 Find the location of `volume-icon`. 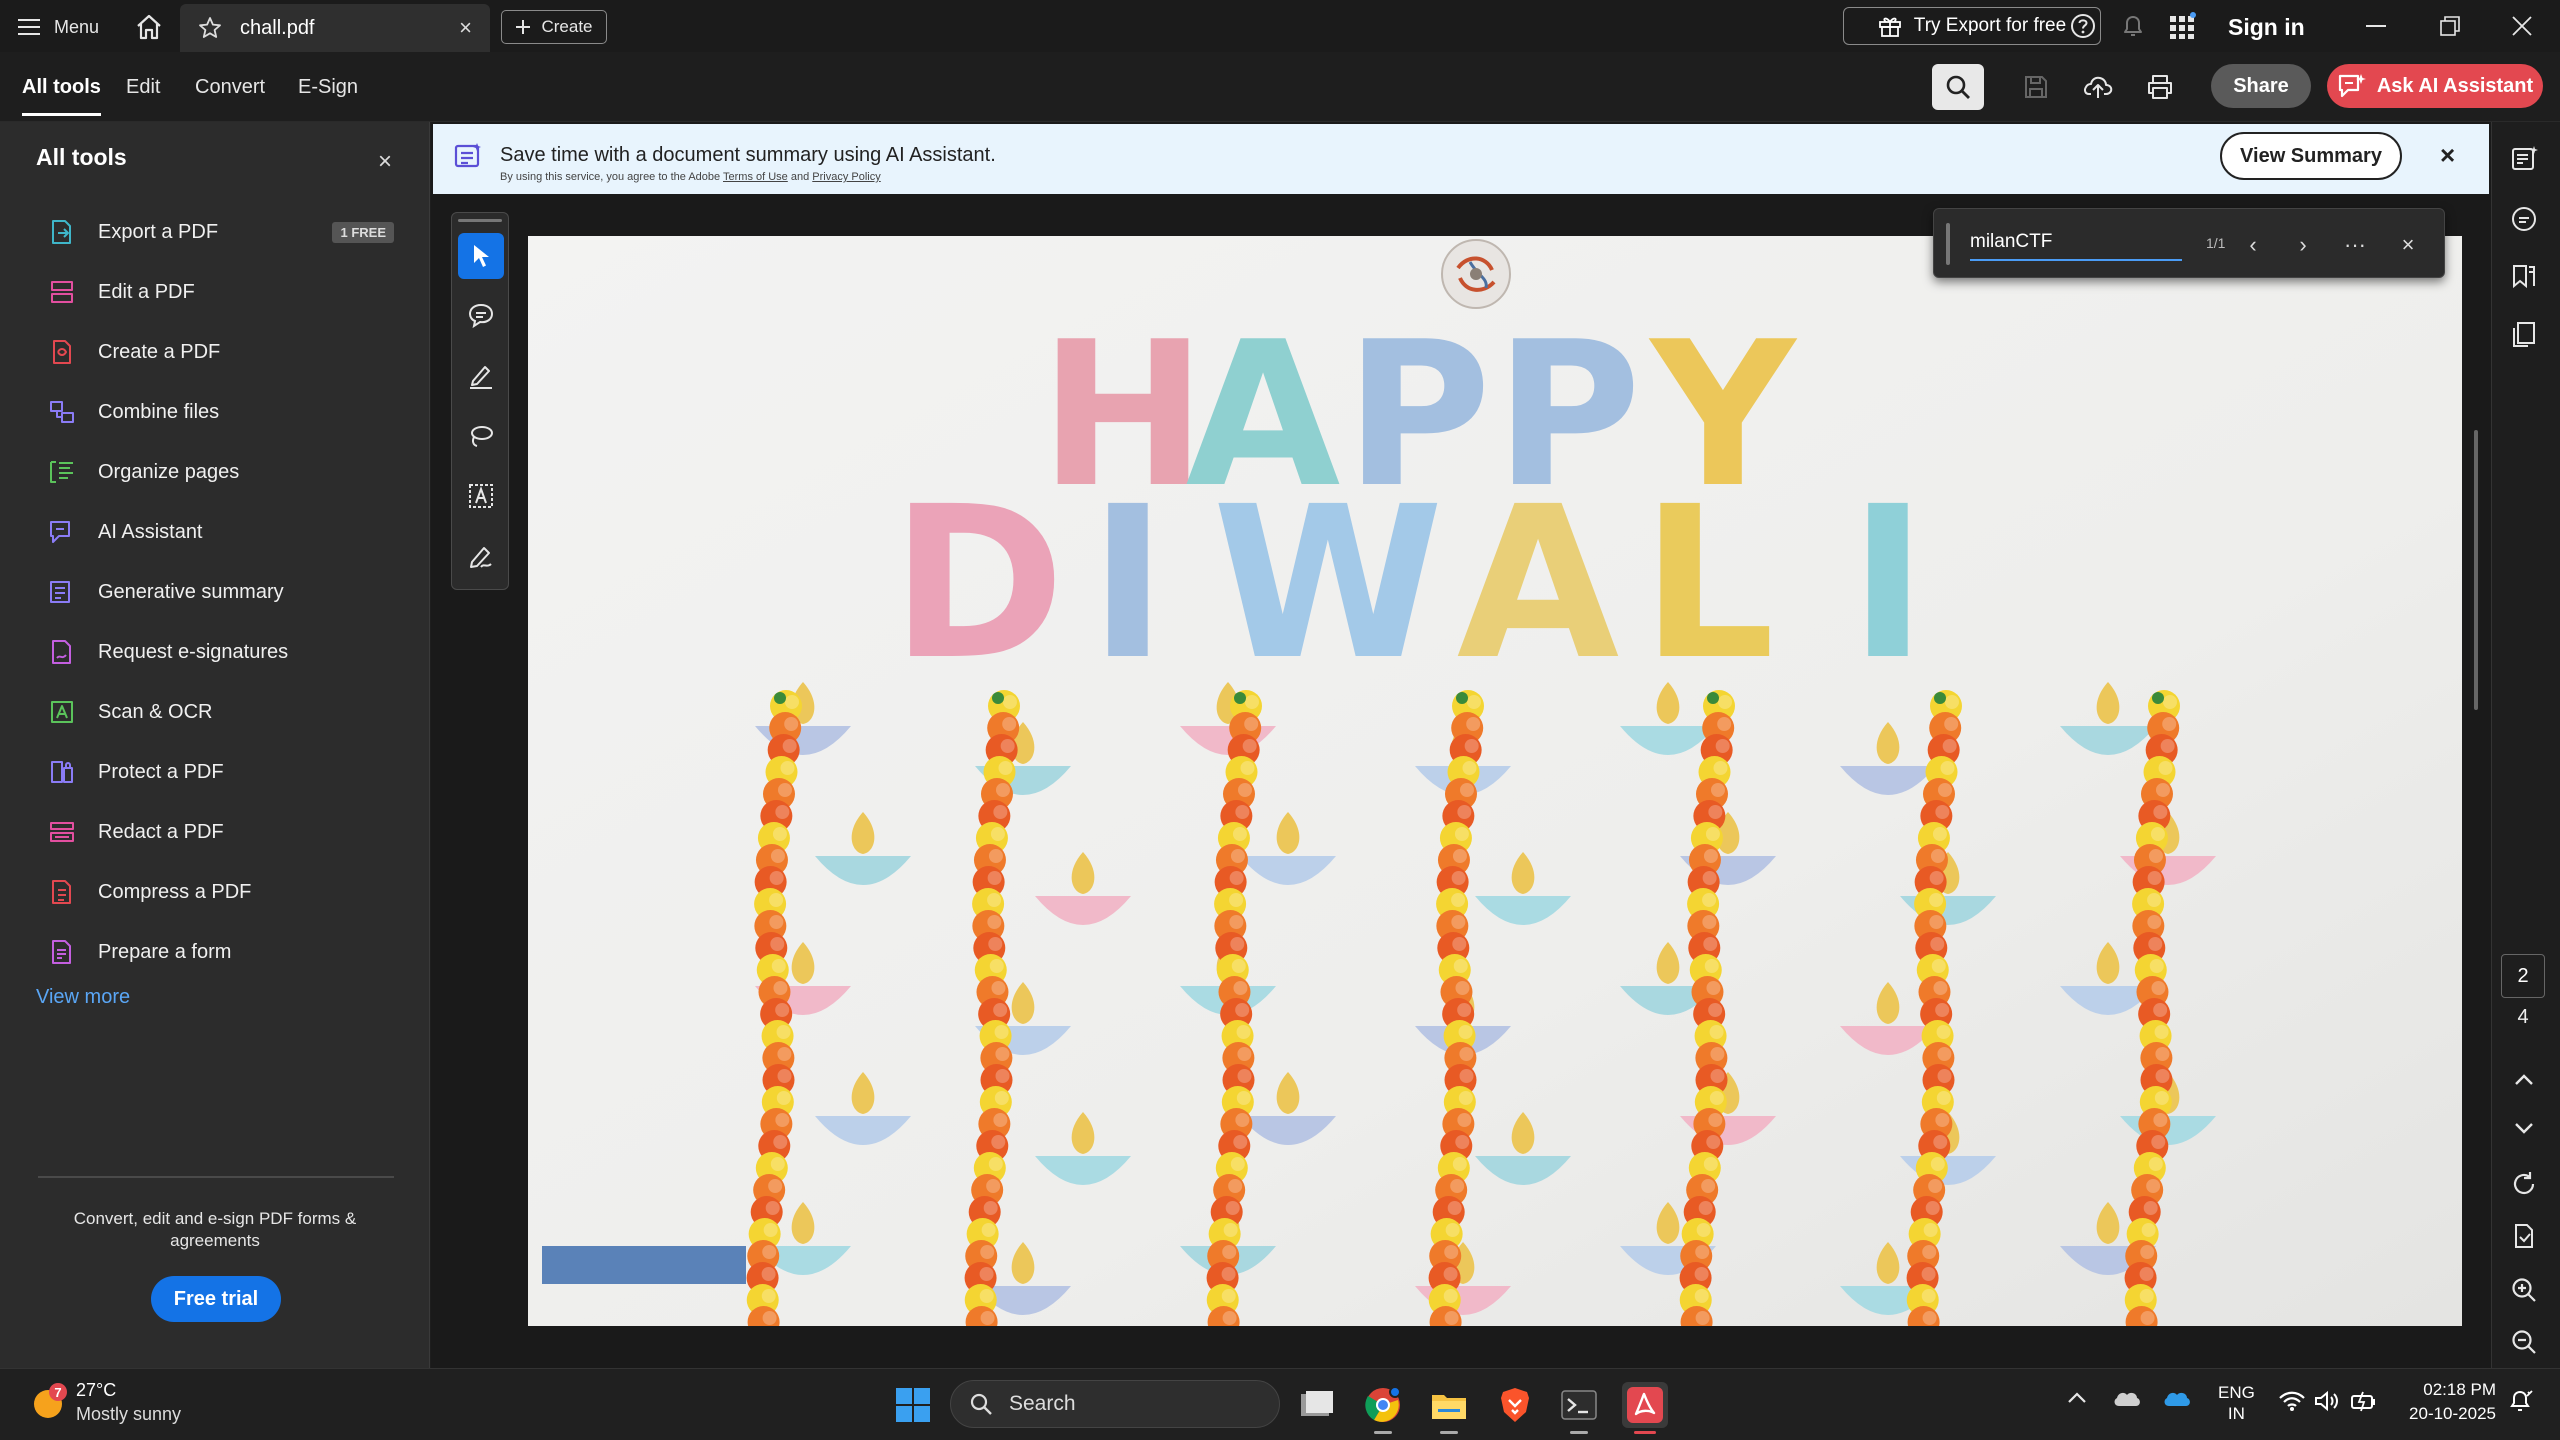

volume-icon is located at coordinates (2327, 1401).